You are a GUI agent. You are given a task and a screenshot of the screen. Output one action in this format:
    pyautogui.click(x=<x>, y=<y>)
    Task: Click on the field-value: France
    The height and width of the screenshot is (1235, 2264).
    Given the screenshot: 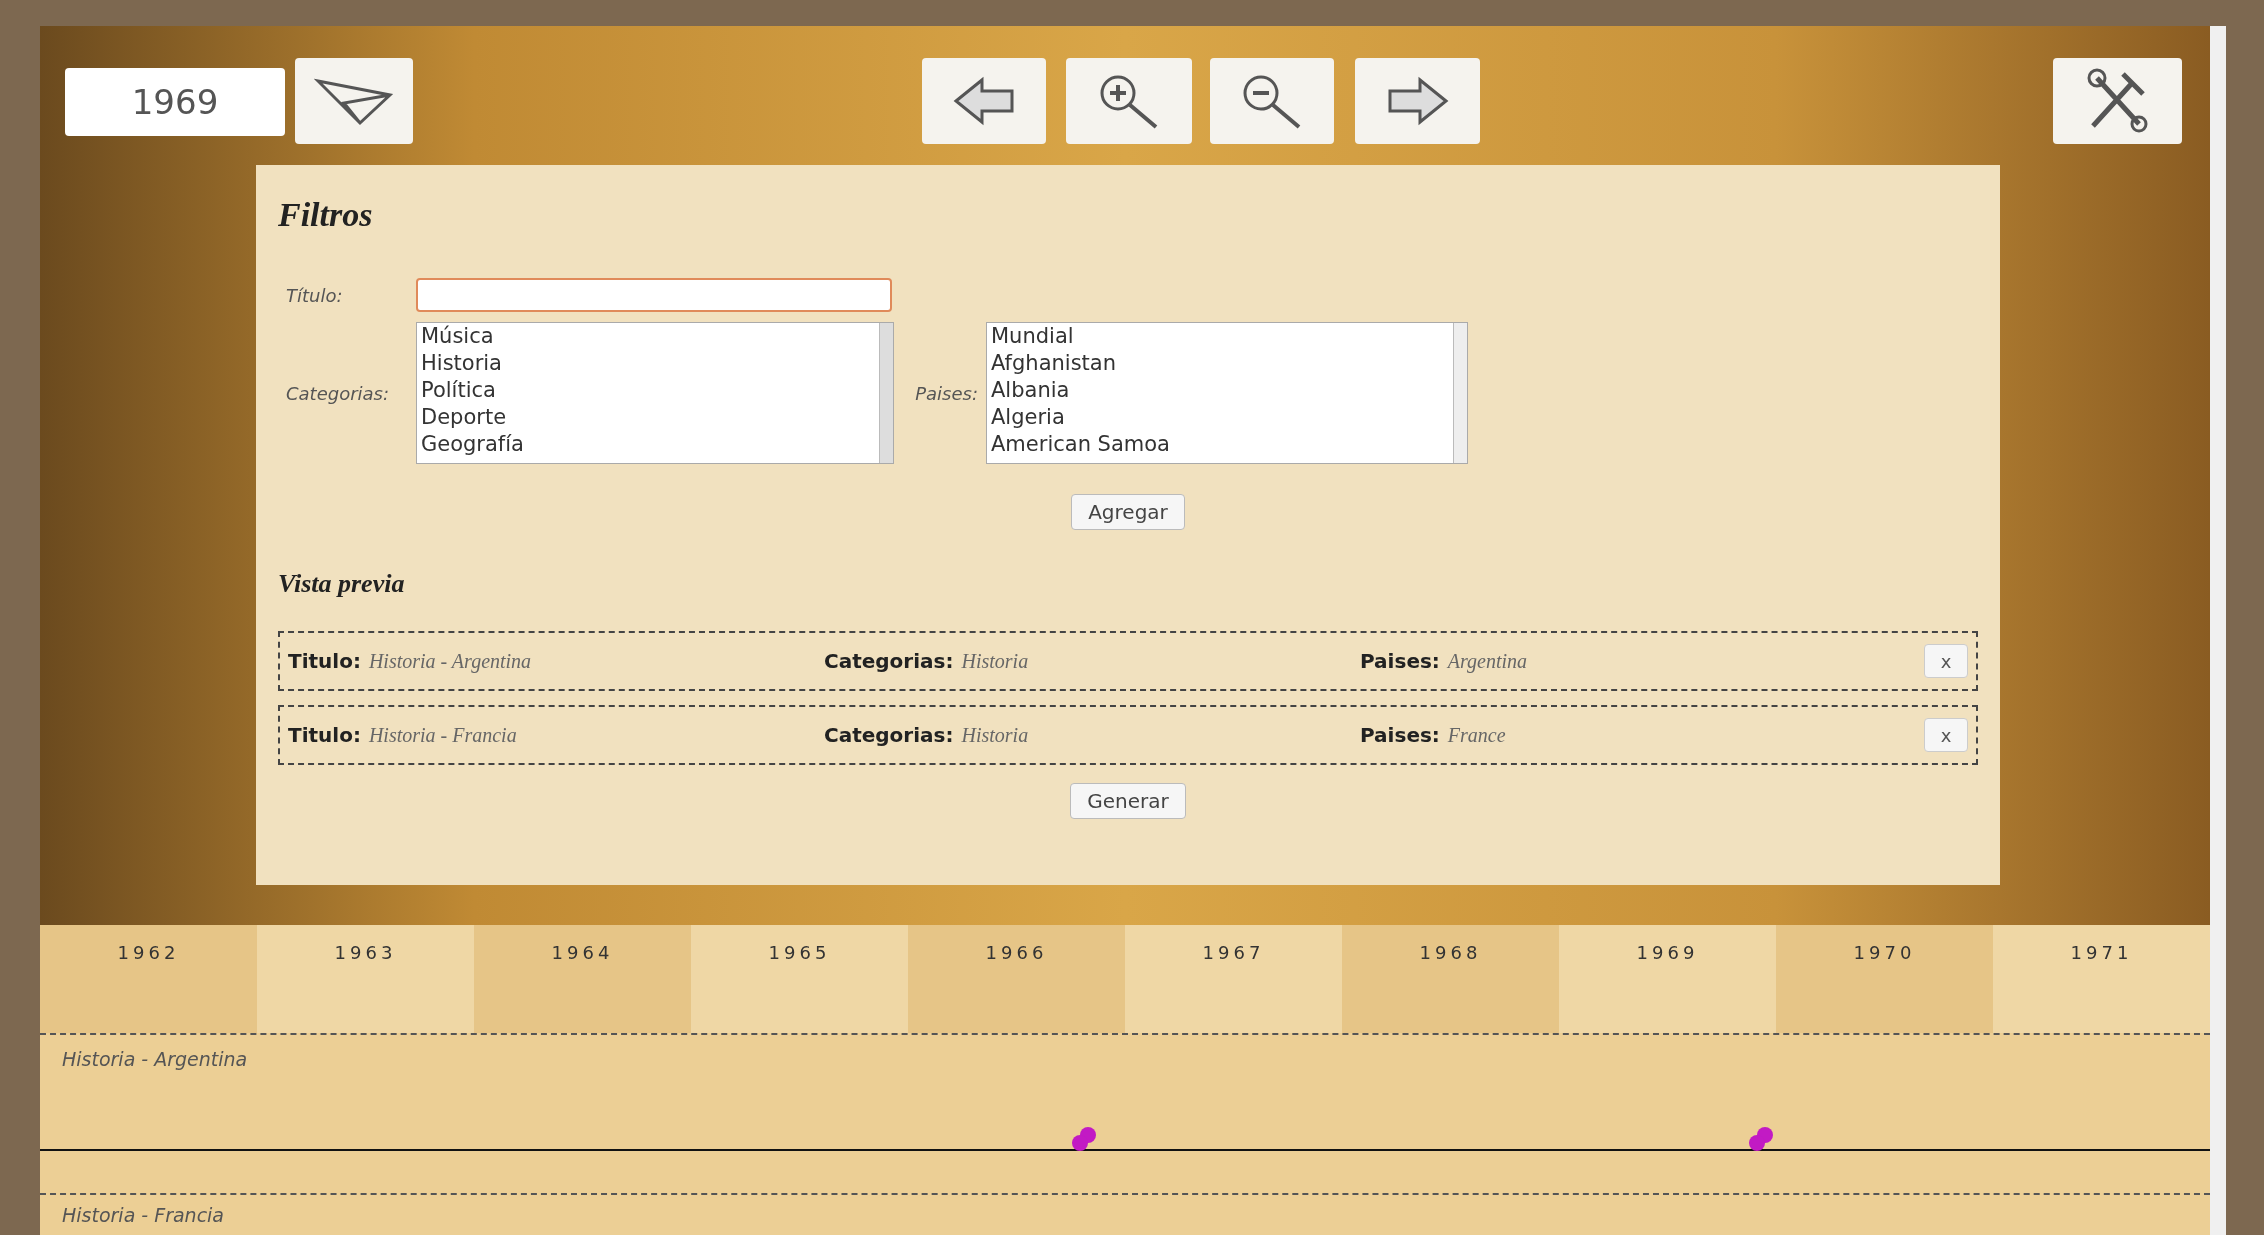 What is the action you would take?
    pyautogui.click(x=1476, y=735)
    